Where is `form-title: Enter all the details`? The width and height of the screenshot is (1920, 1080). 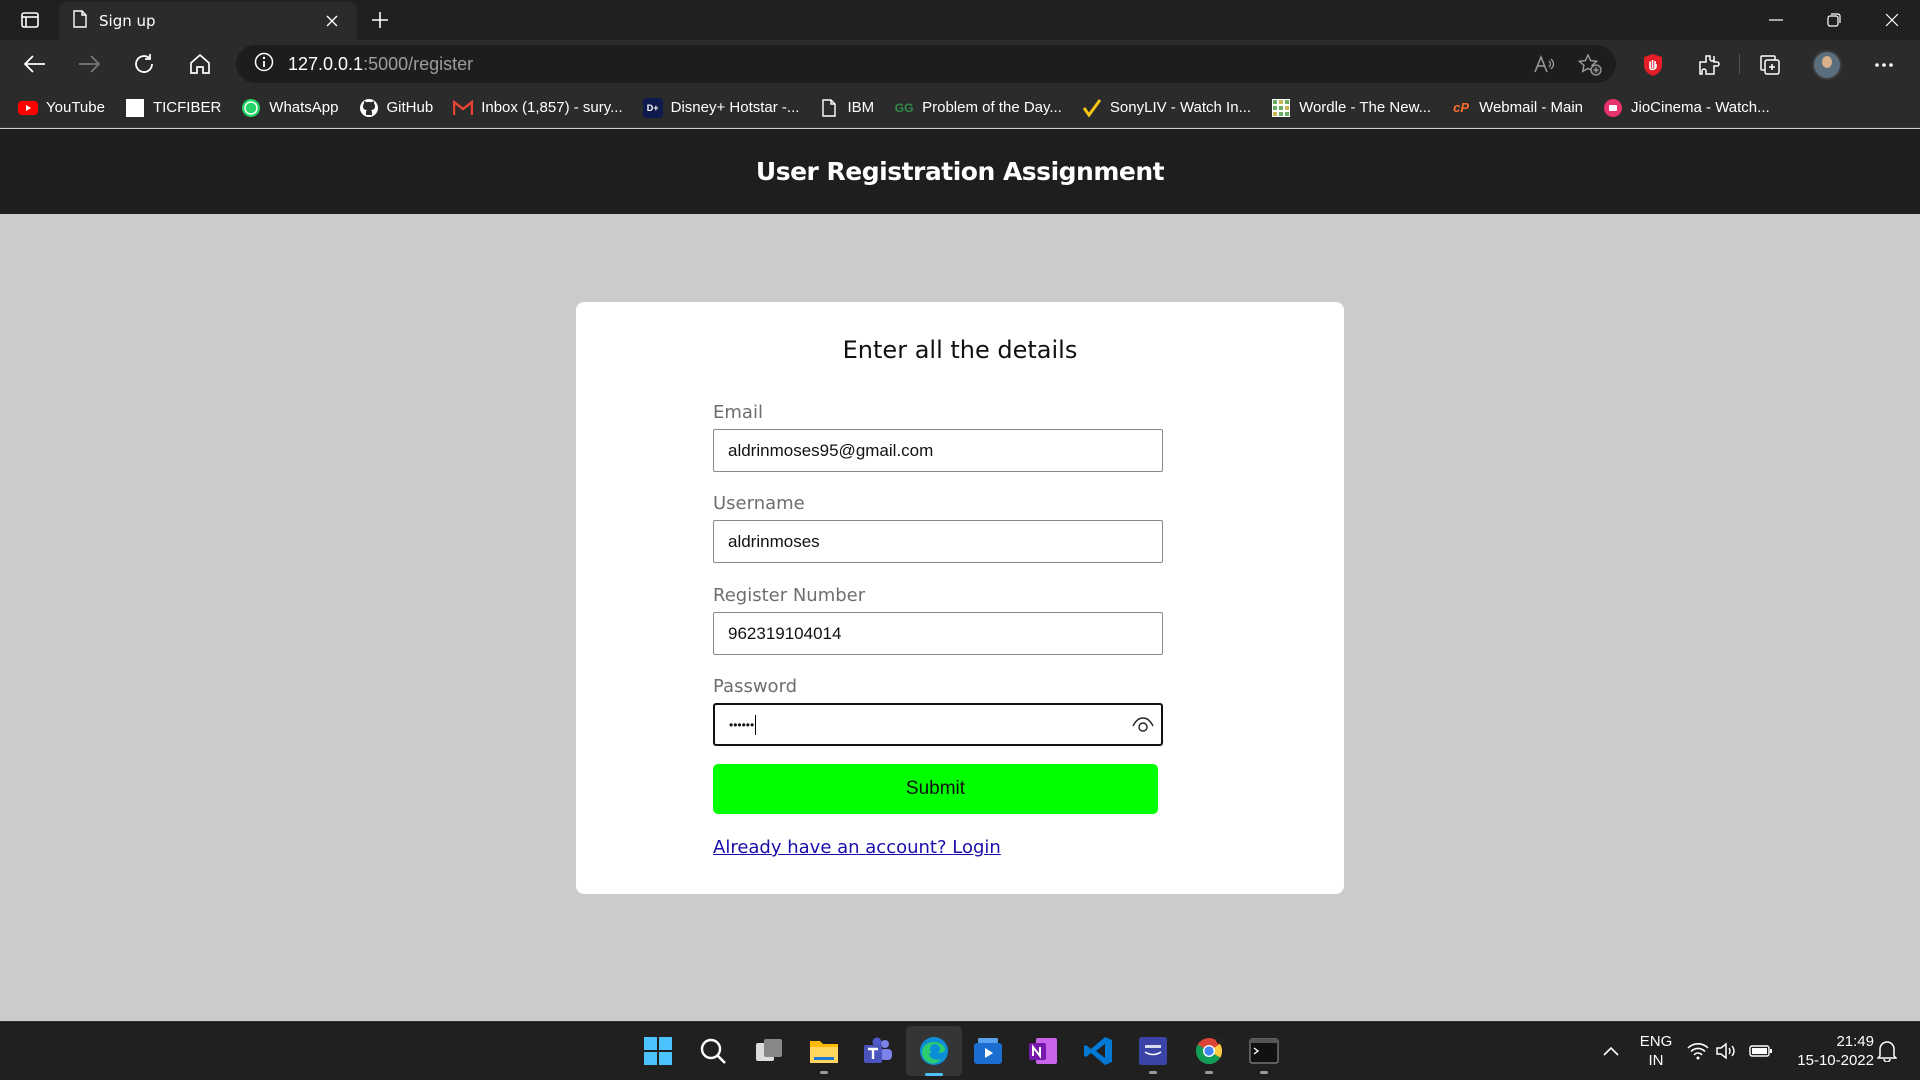 form-title: Enter all the details is located at coordinates (960, 350).